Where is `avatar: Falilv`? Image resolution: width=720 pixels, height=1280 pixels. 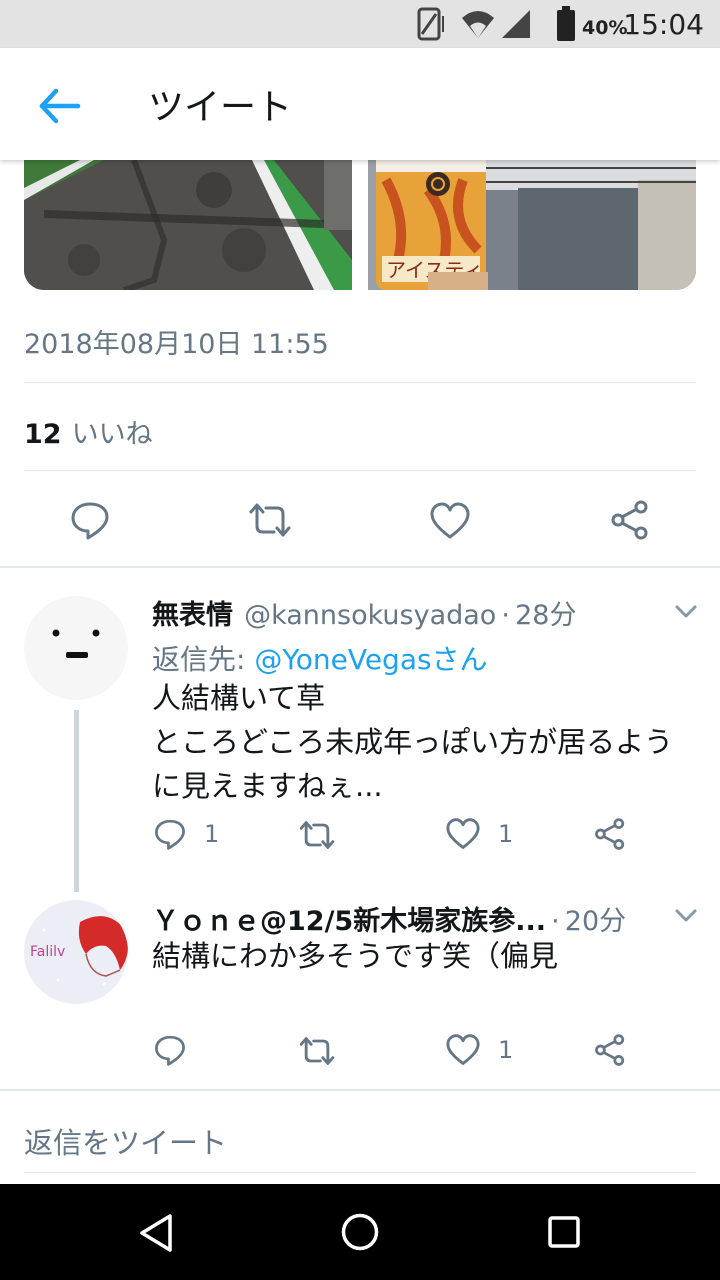
avatar: Falilv is located at coordinates (76, 952).